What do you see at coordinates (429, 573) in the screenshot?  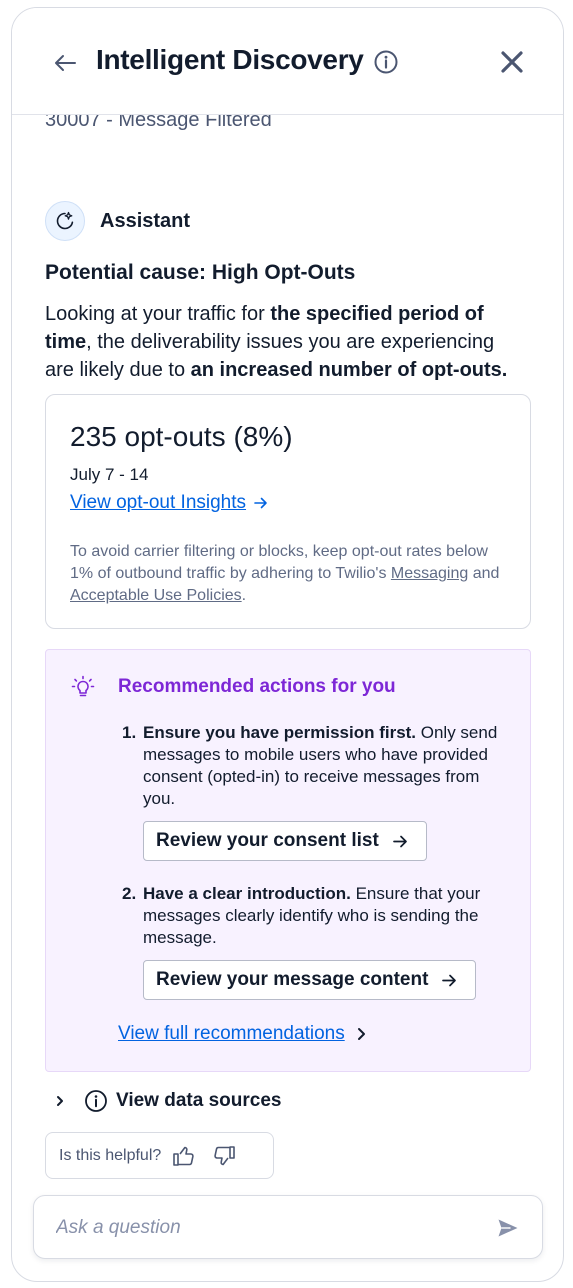 I see `messaging-policy-link: Messaging` at bounding box center [429, 573].